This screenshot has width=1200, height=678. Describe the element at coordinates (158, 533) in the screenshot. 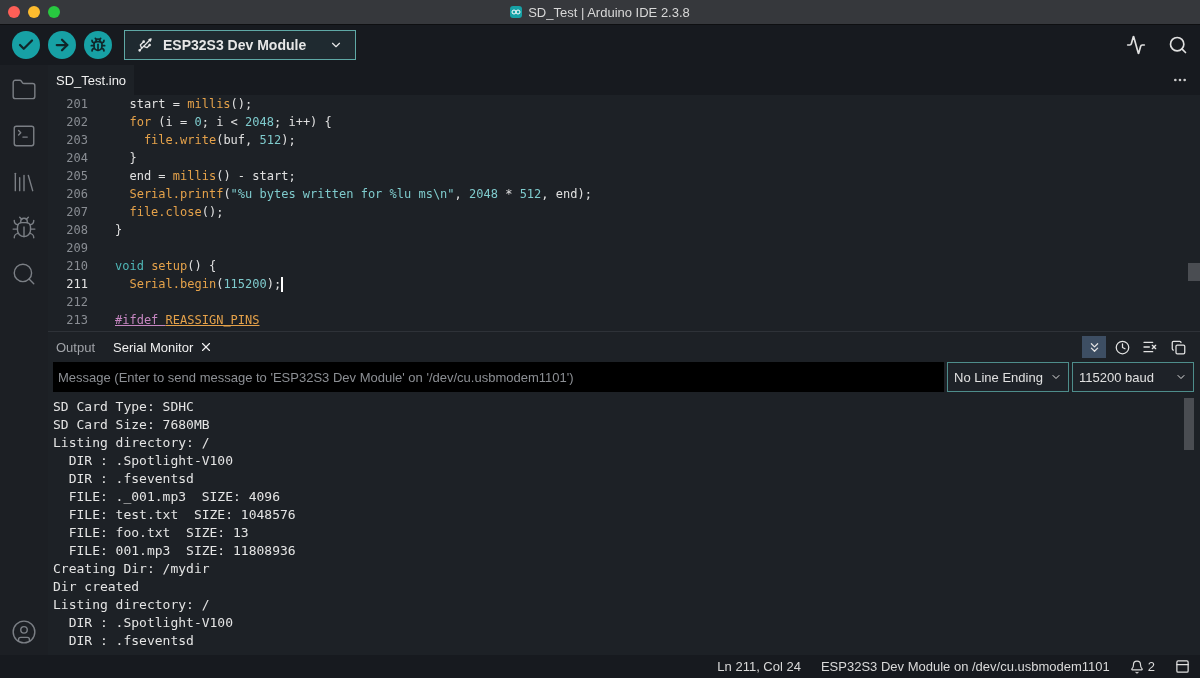

I see `output-line: FILE: foo.txt SIZE: 13` at that location.